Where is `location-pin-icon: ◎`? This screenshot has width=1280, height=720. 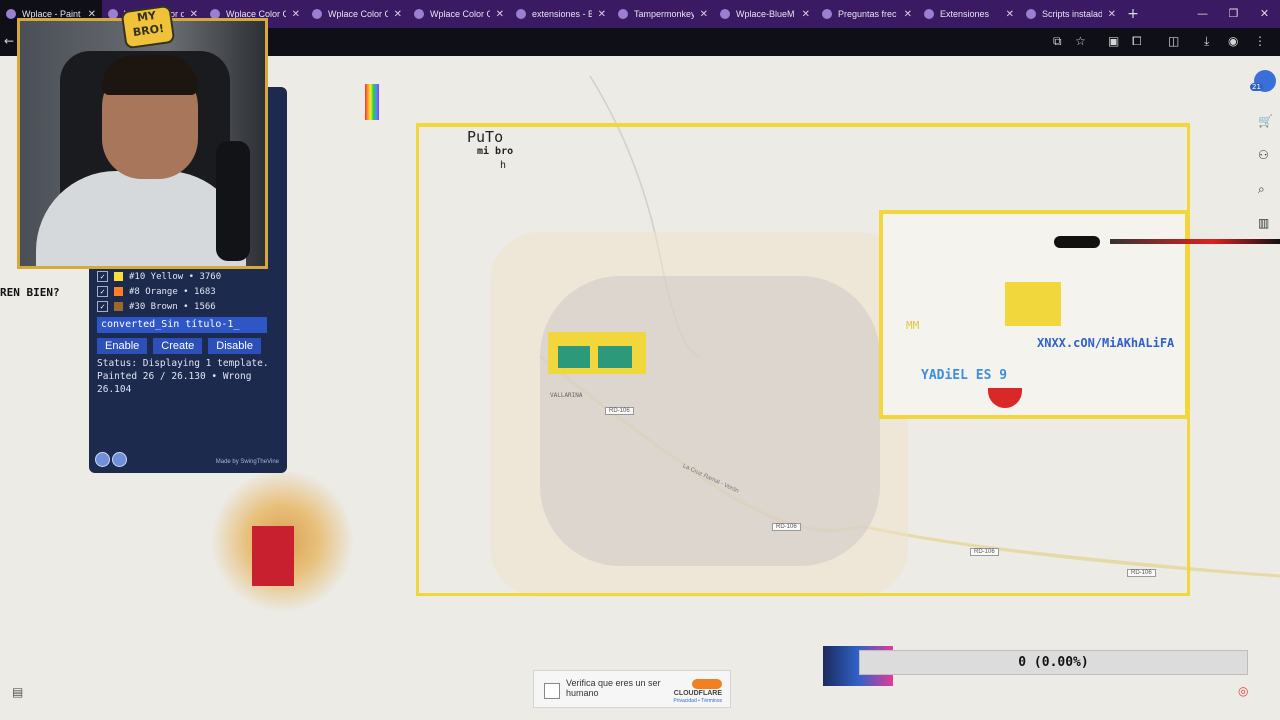 location-pin-icon: ◎ is located at coordinates (1243, 691).